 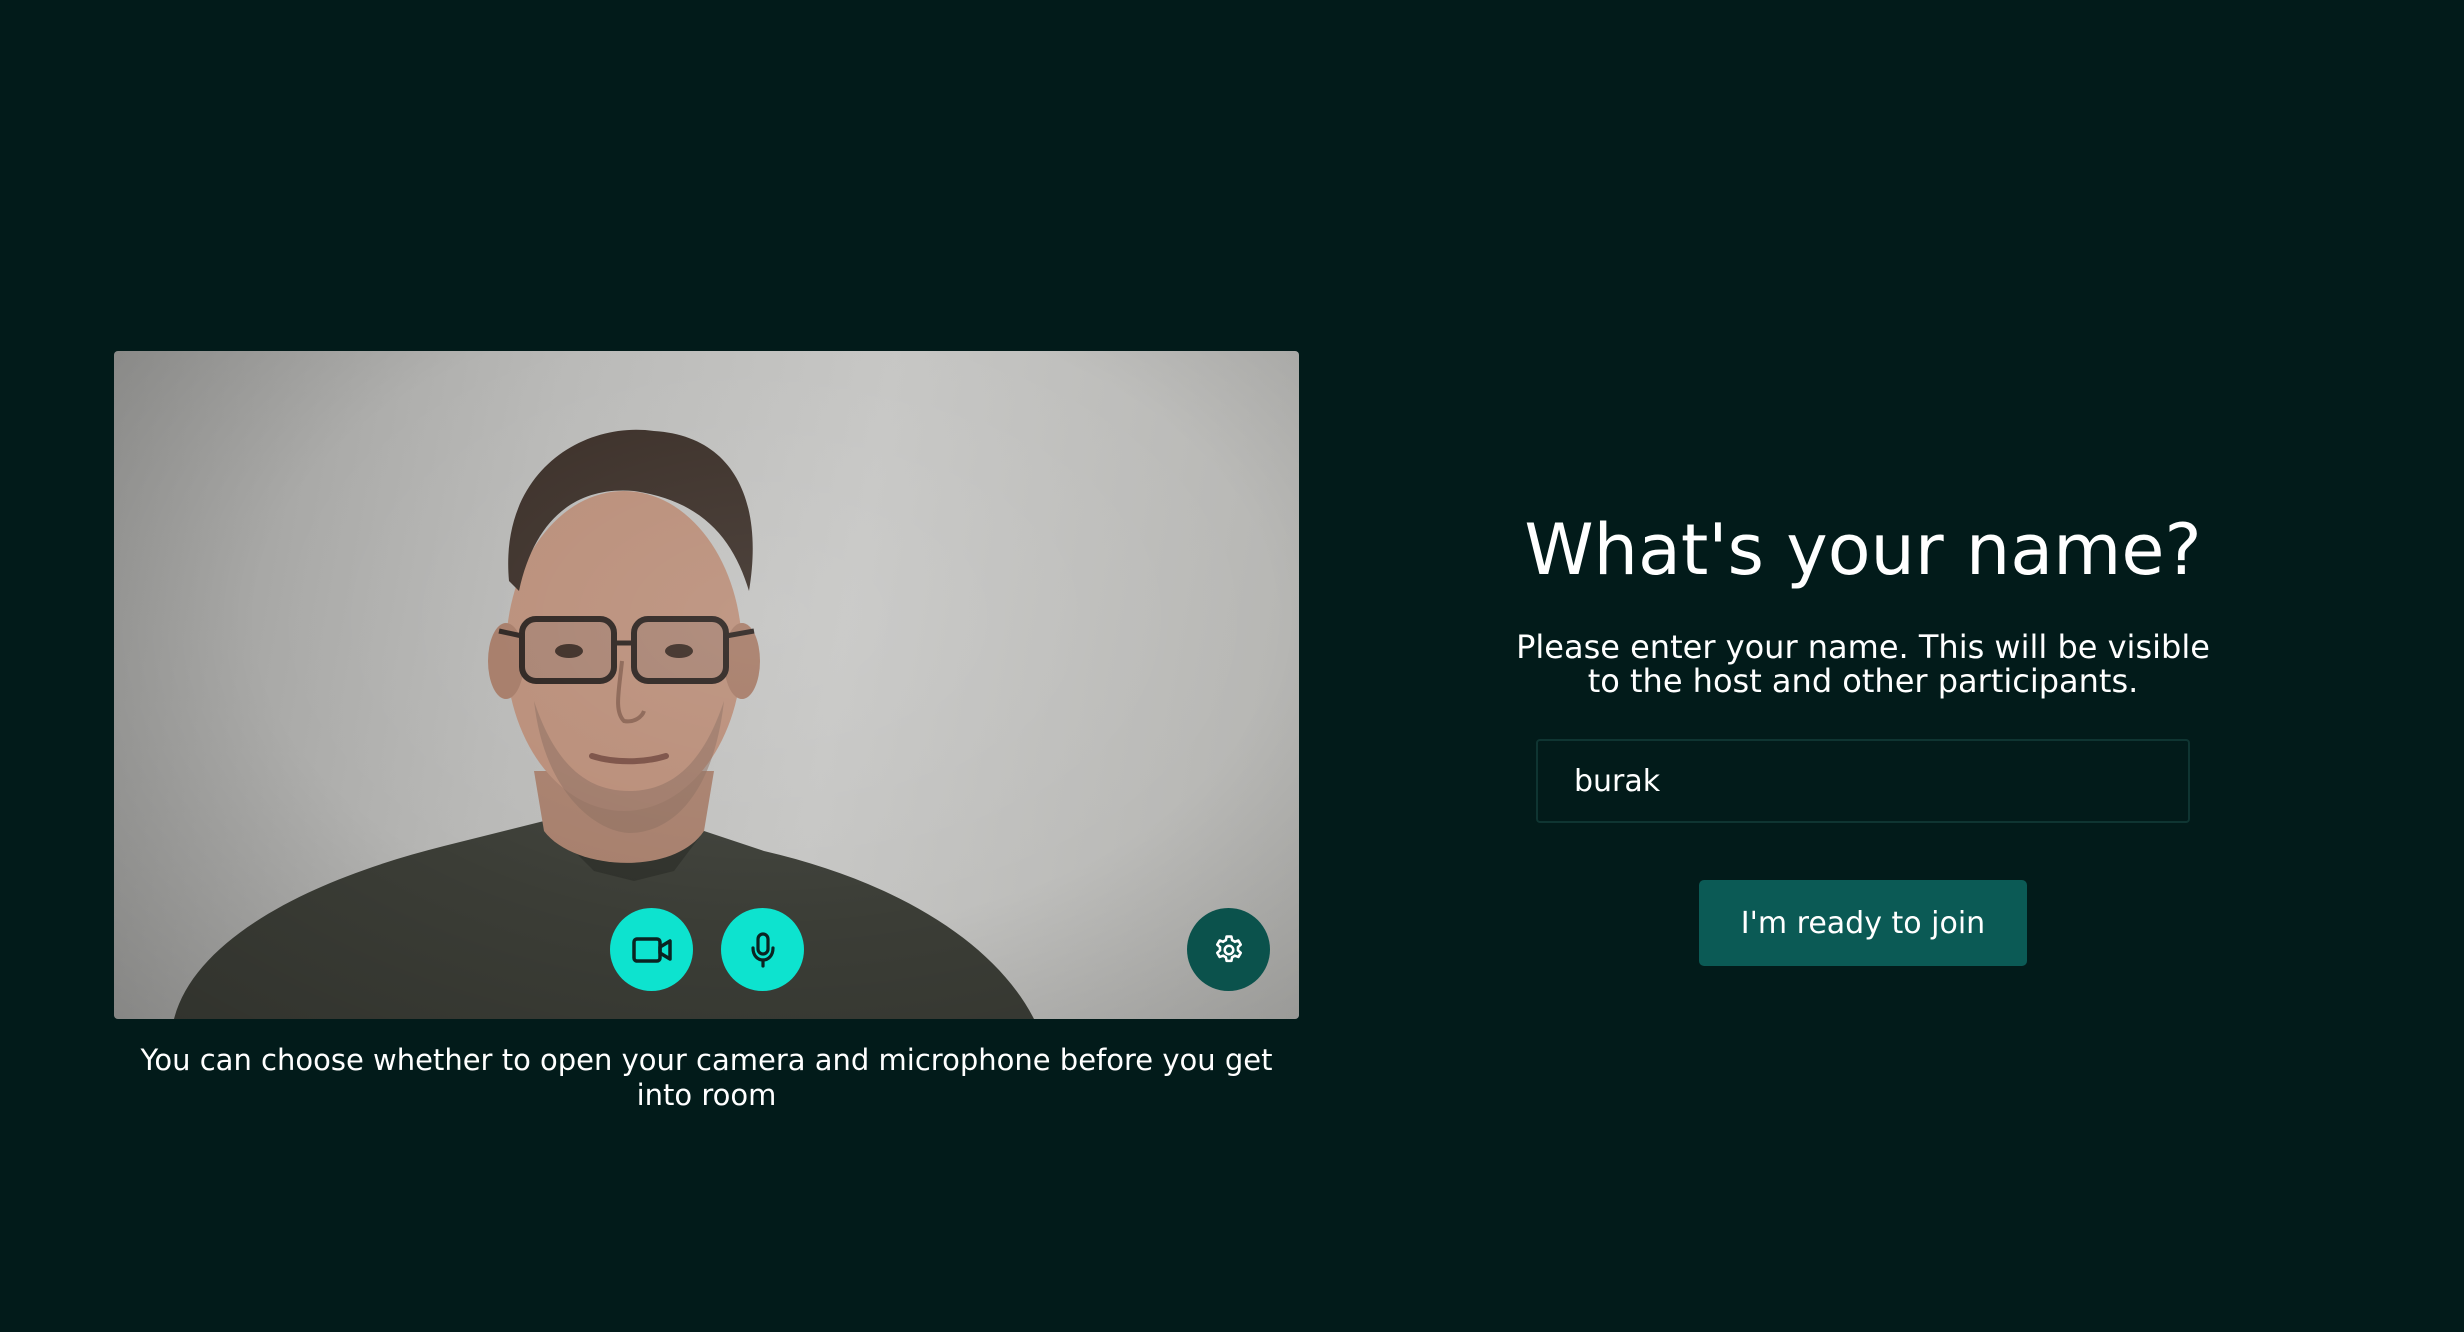 I want to click on microphone-icon, so click(x=762, y=949).